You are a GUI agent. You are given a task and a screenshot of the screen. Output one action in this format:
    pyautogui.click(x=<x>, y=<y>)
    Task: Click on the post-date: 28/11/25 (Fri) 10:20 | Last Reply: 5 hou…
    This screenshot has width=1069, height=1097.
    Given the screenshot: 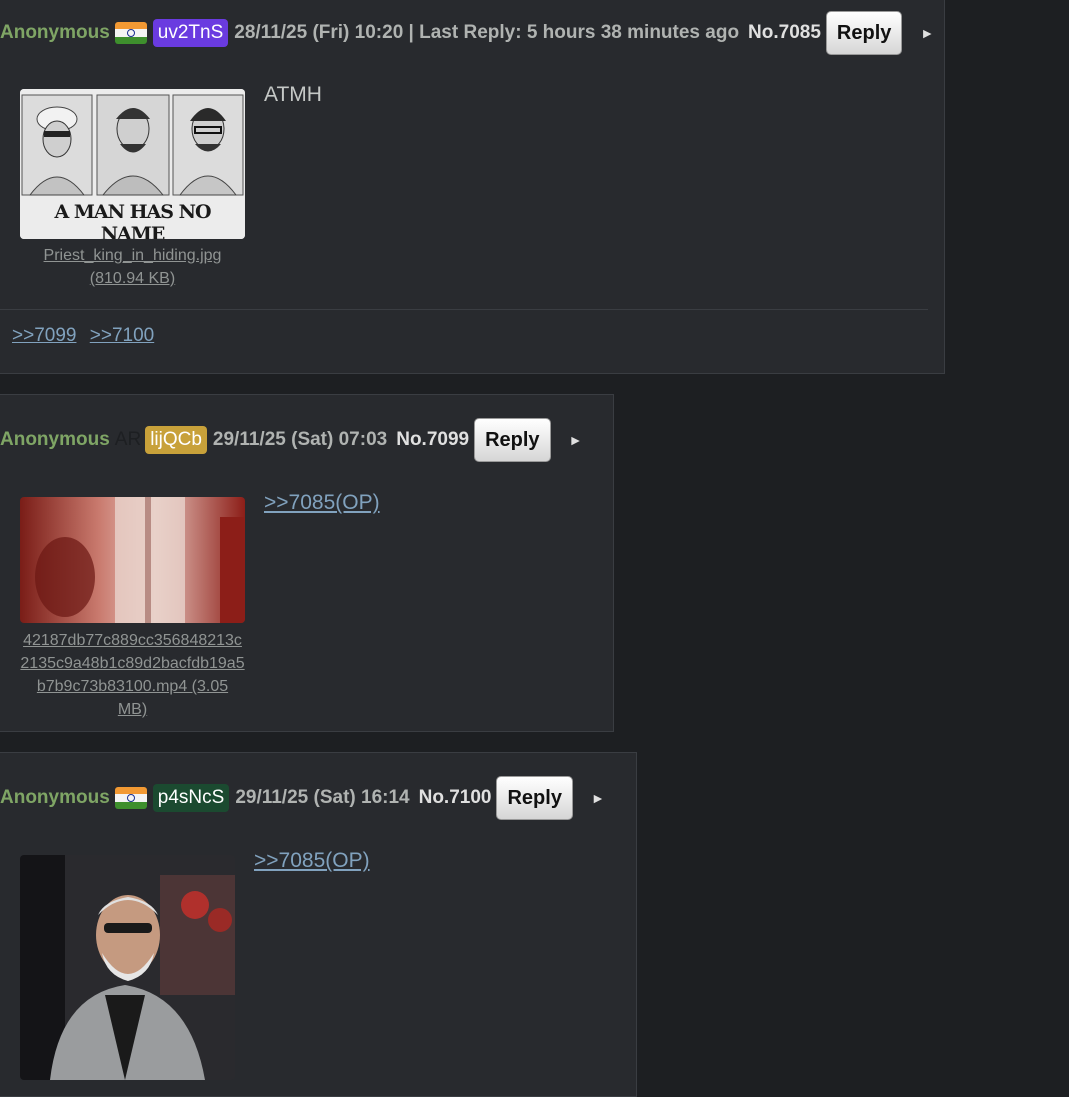 What is the action you would take?
    pyautogui.click(x=487, y=32)
    